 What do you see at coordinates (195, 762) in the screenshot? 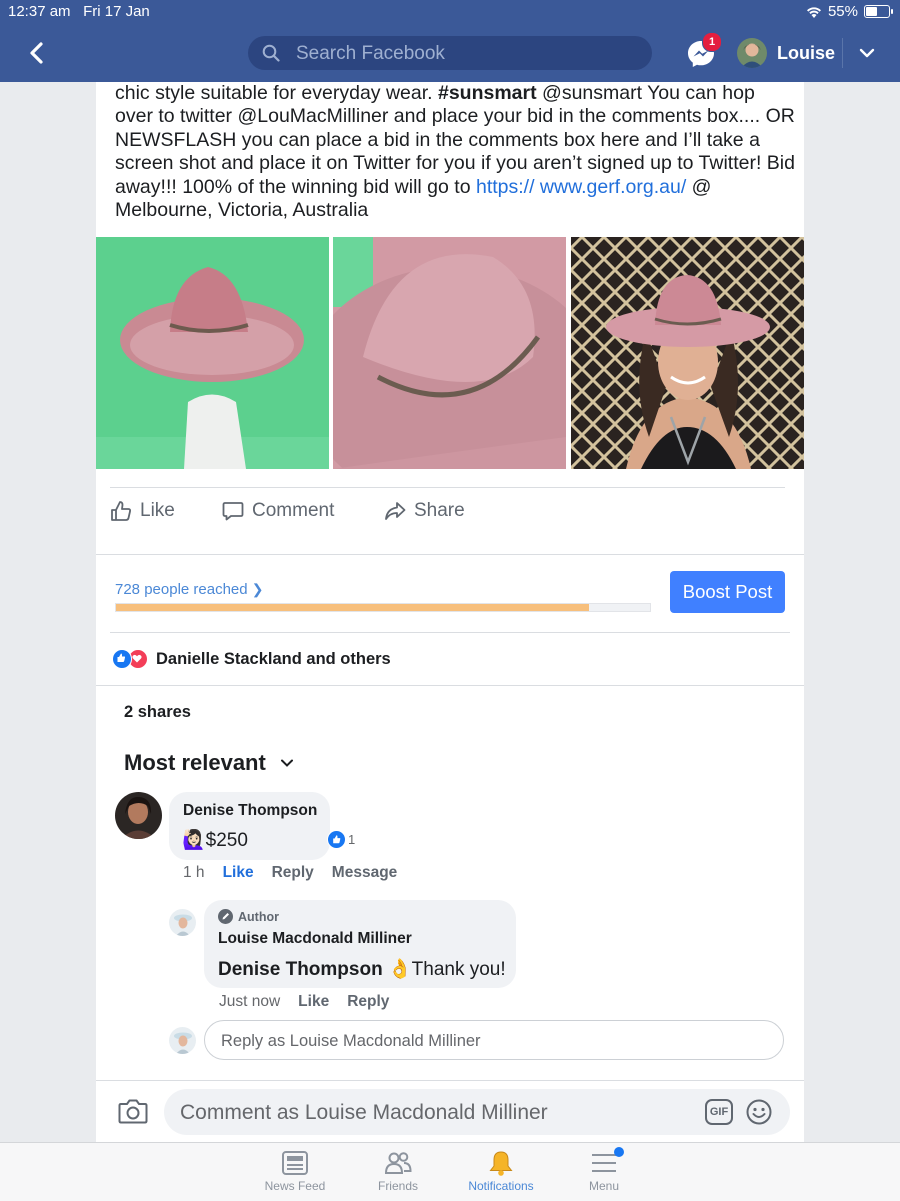
I see `sort-label: Most relevant` at bounding box center [195, 762].